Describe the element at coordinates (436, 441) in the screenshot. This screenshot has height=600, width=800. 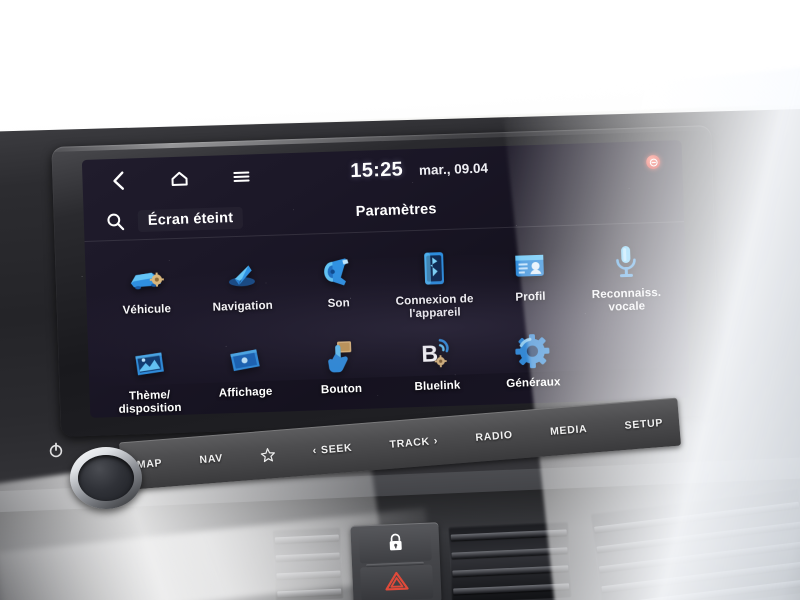
I see `chevron-right-icon: ›` at that location.